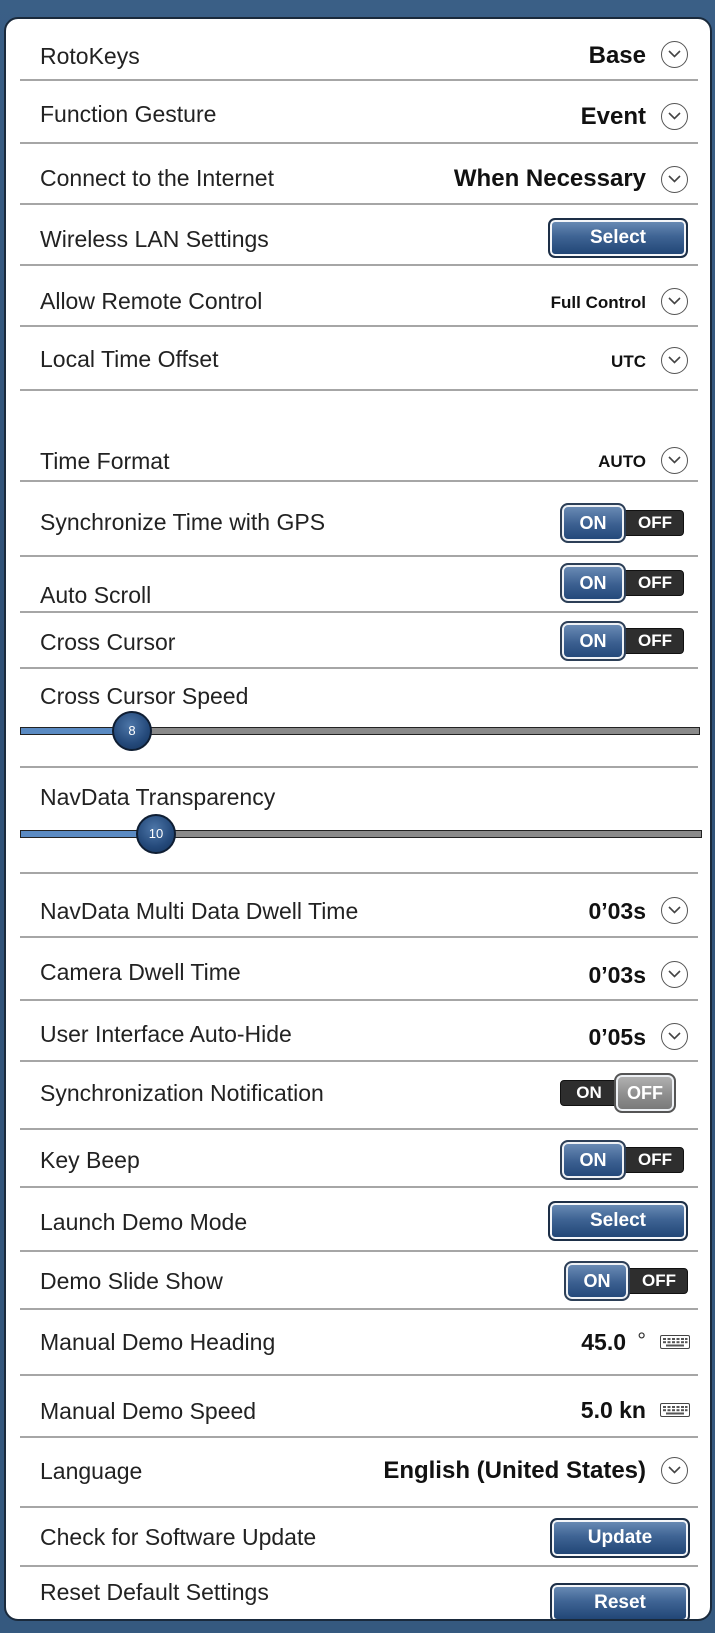 The width and height of the screenshot is (715, 1633). Describe the element at coordinates (144, 696) in the screenshot. I see `cross-cursor-speed-label: Cross Cursor Speed` at that location.